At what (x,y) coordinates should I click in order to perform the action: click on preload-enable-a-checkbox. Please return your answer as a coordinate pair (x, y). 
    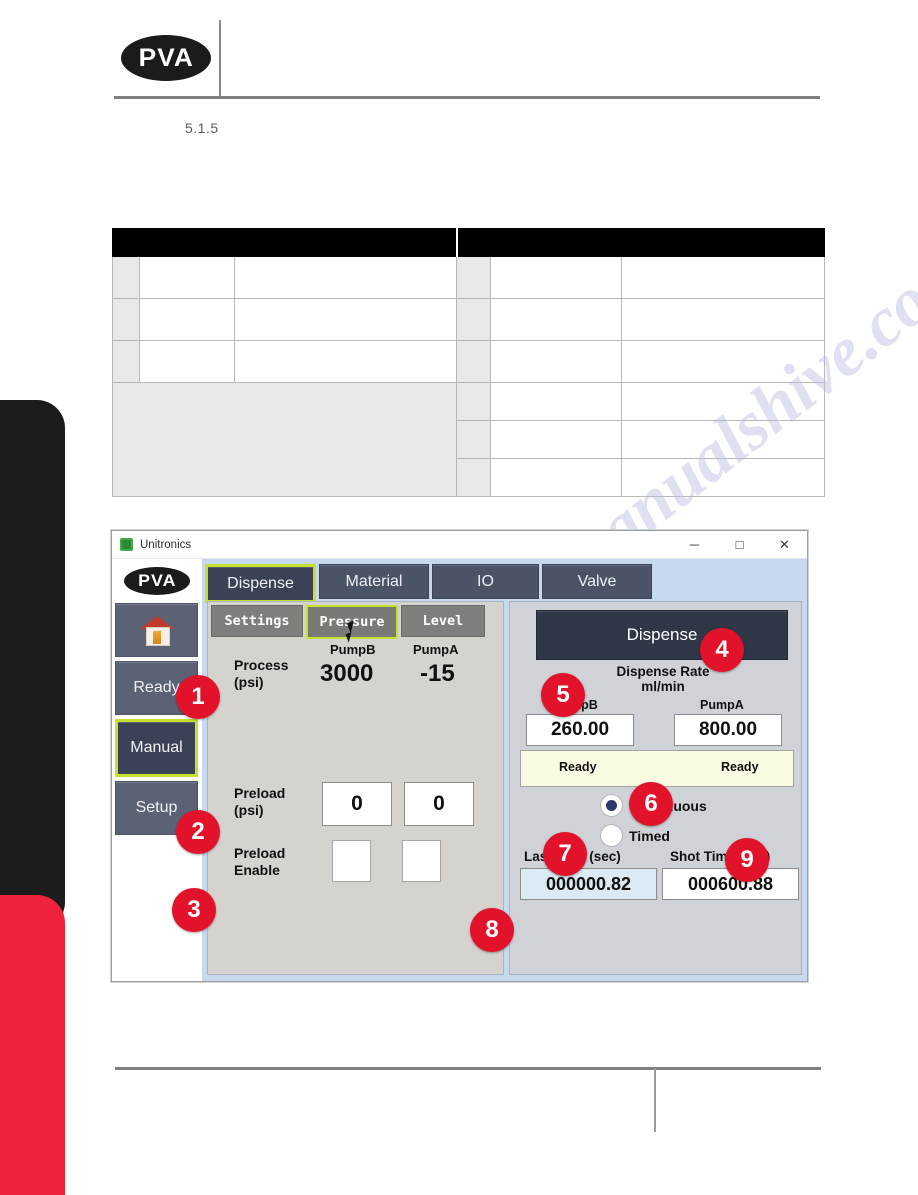
    Looking at the image, I should click on (421, 861).